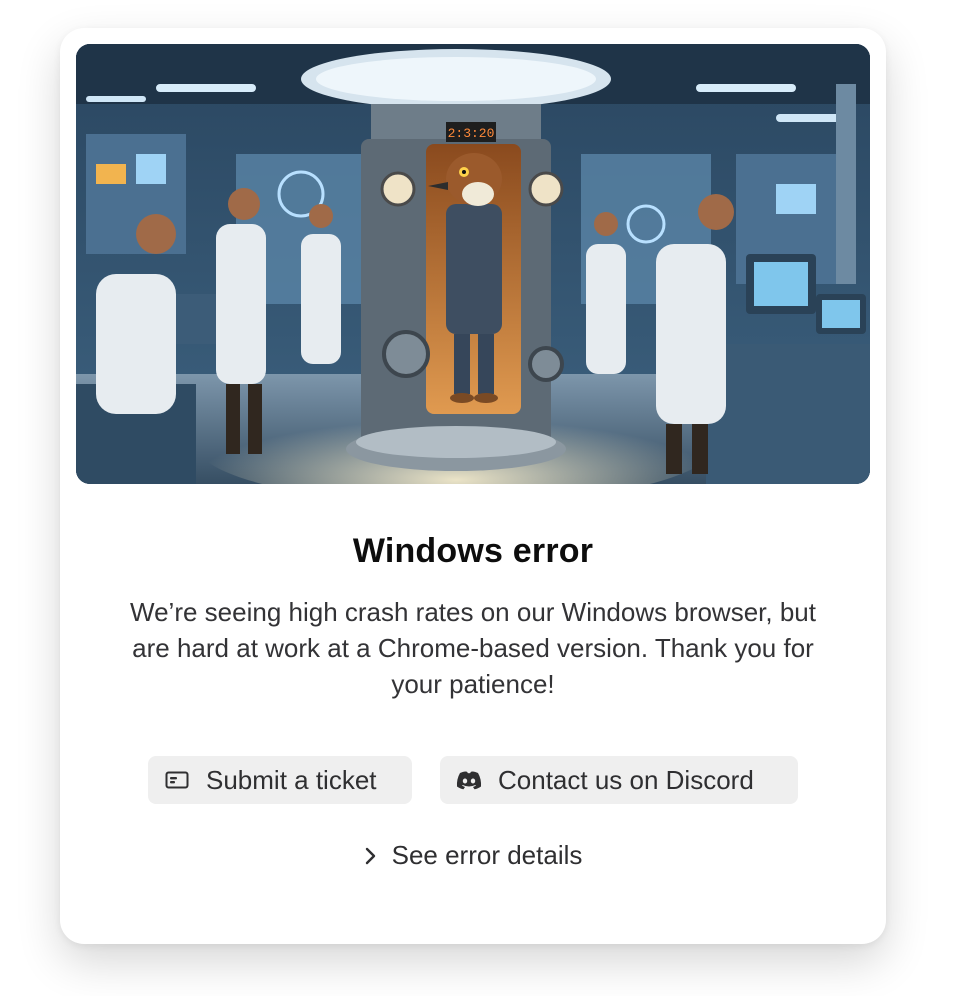 This screenshot has height=996, width=961. What do you see at coordinates (626, 779) in the screenshot?
I see `contact-discord-label: Contact us on Discord` at bounding box center [626, 779].